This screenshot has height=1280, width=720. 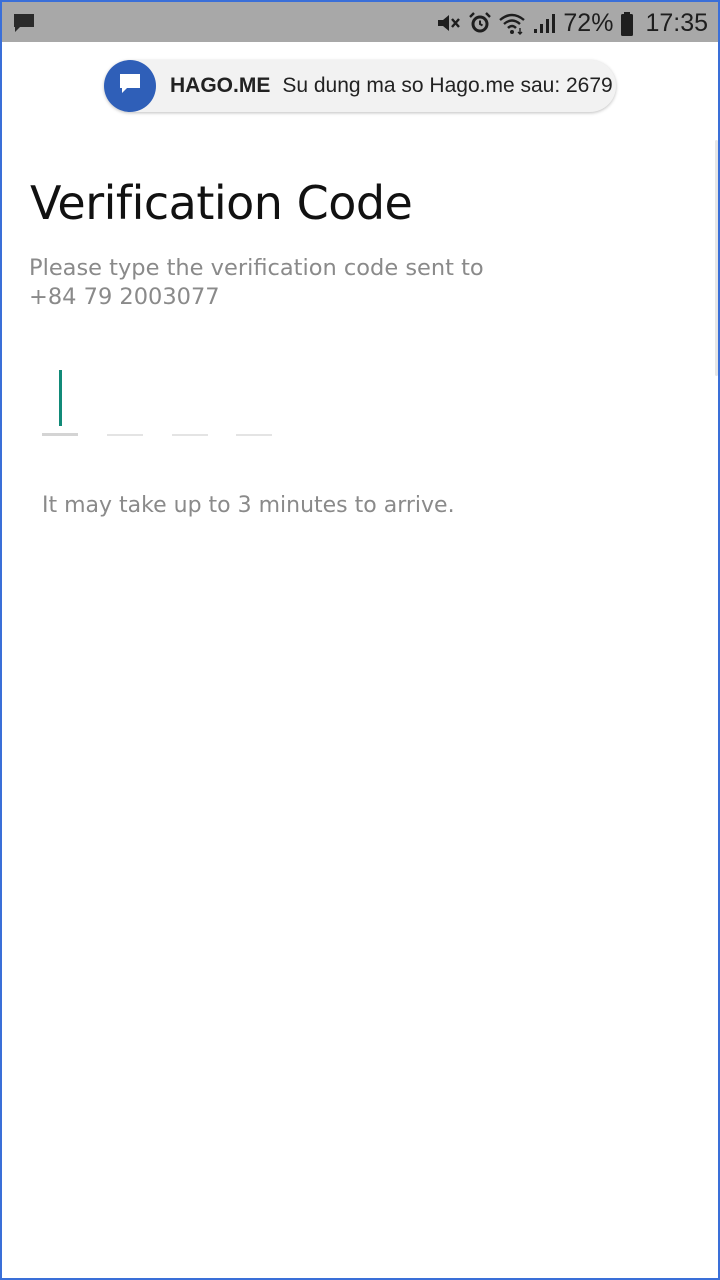 What do you see at coordinates (221, 203) in the screenshot?
I see `page-title: Verification Code` at bounding box center [221, 203].